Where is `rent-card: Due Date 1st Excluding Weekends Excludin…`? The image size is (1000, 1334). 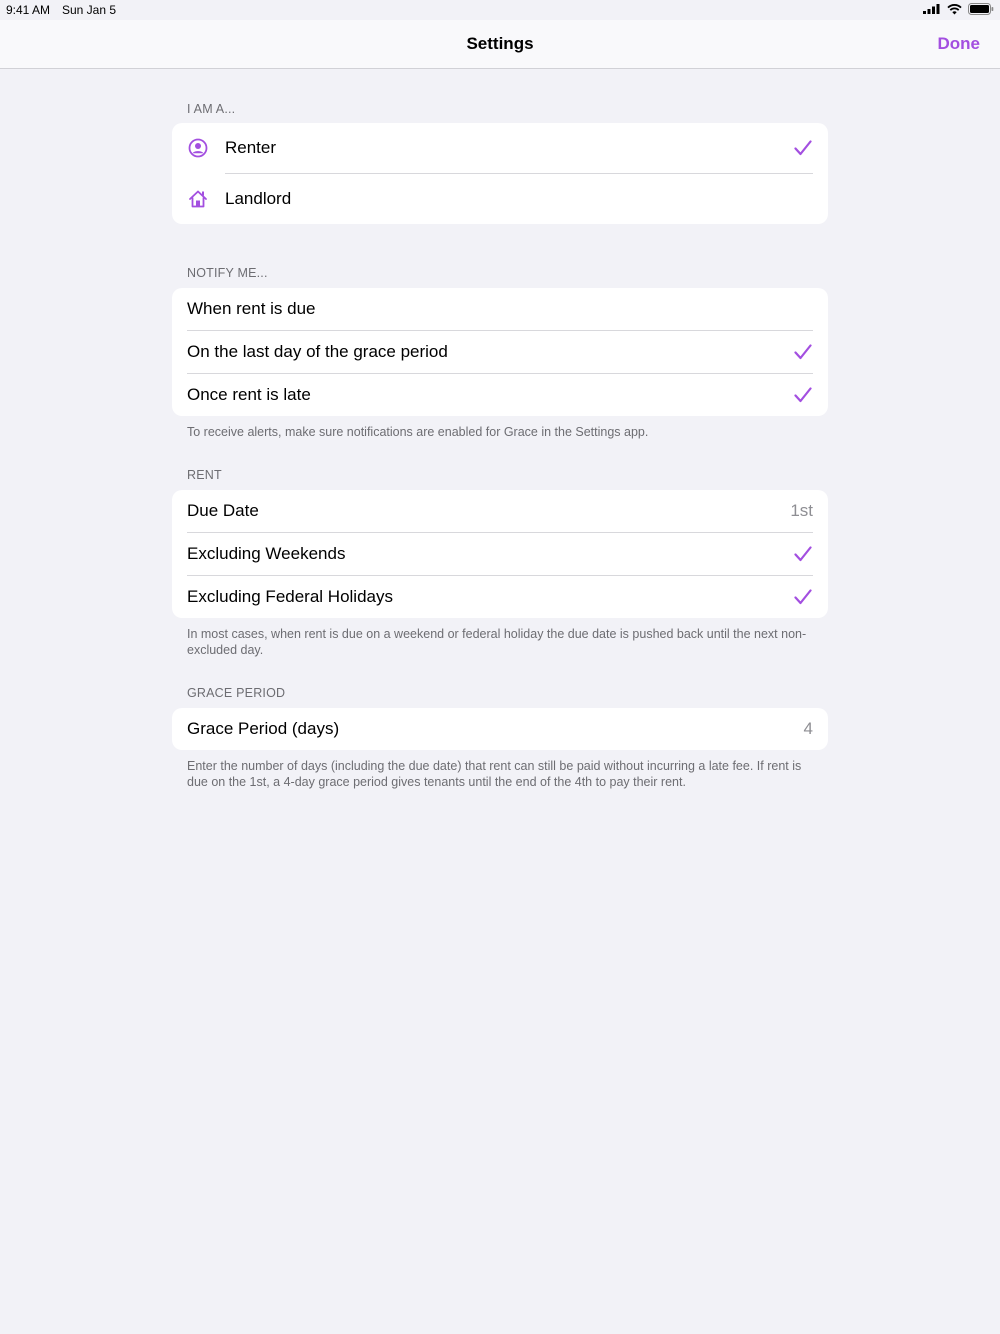
rent-card: Due Date 1st Excluding Weekends Excludin… is located at coordinates (500, 554).